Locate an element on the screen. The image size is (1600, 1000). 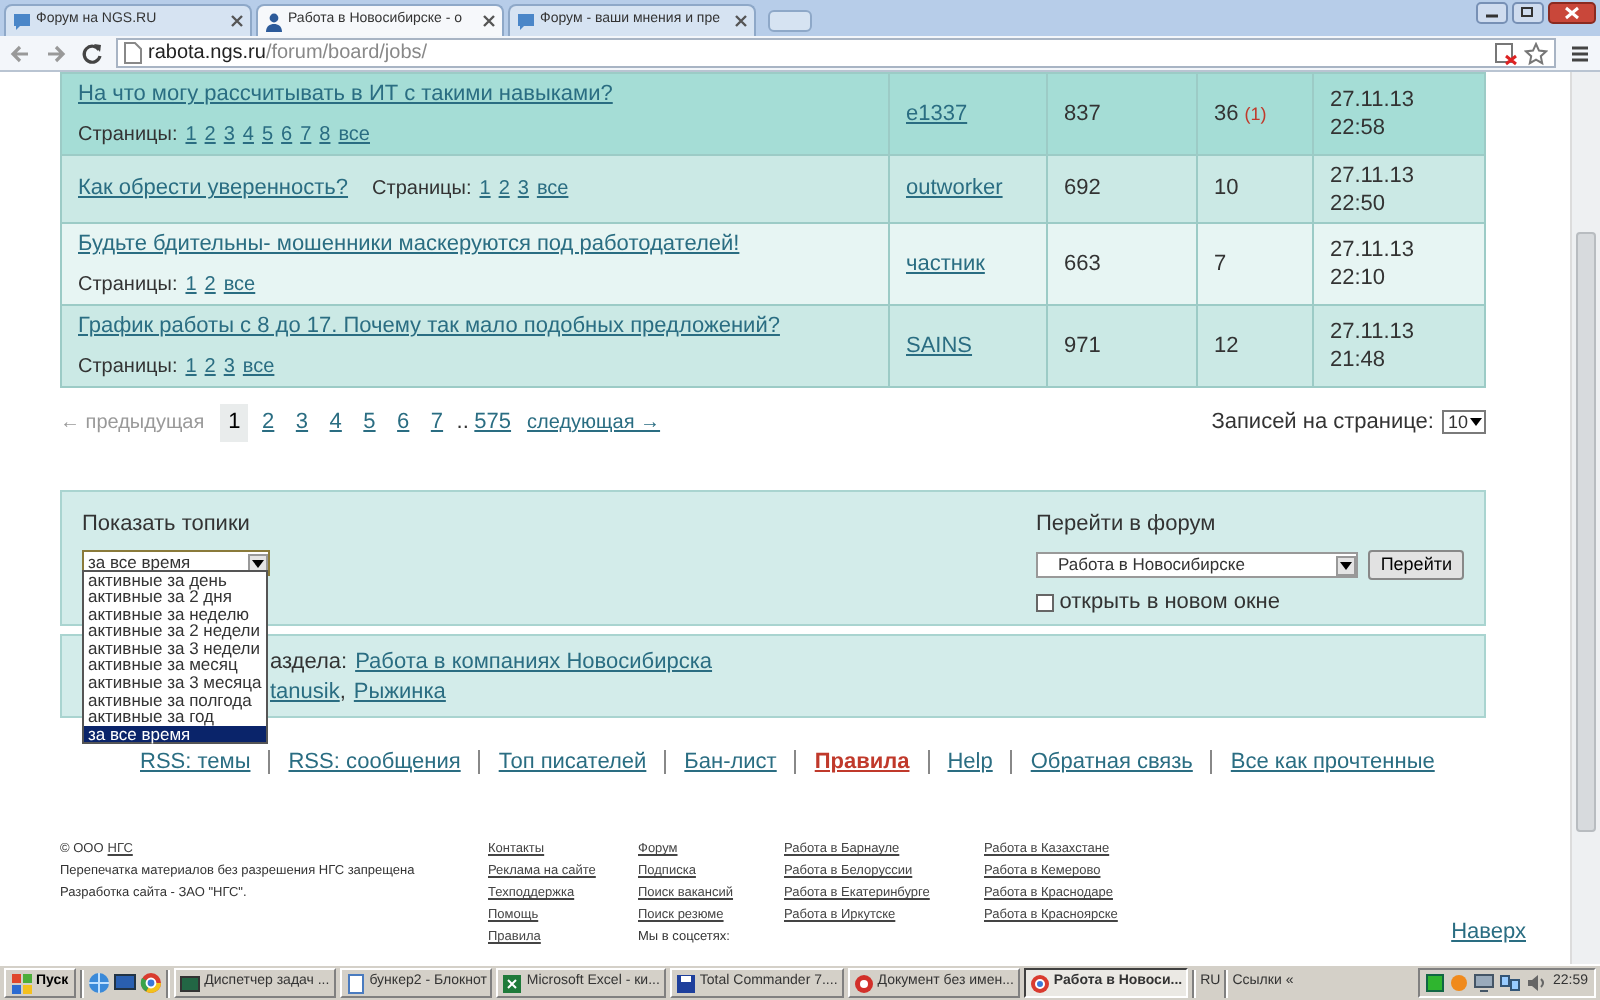
dropdown-option: активные за неделю is located at coordinates (175, 614).